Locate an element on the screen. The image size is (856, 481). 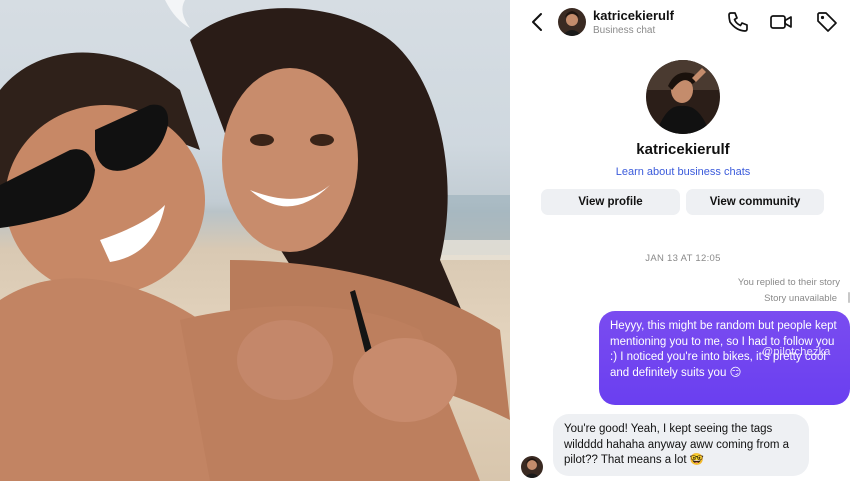
video-call-button is located at coordinates (781, 22).